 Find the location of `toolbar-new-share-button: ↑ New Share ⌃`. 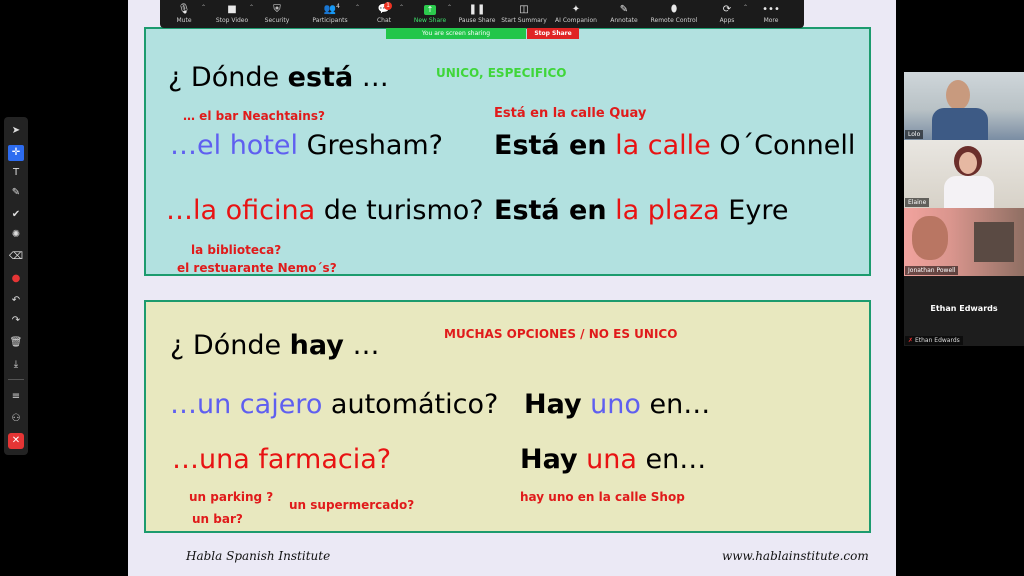

toolbar-new-share-button: ↑ New Share ⌃ is located at coordinates (430, 14).